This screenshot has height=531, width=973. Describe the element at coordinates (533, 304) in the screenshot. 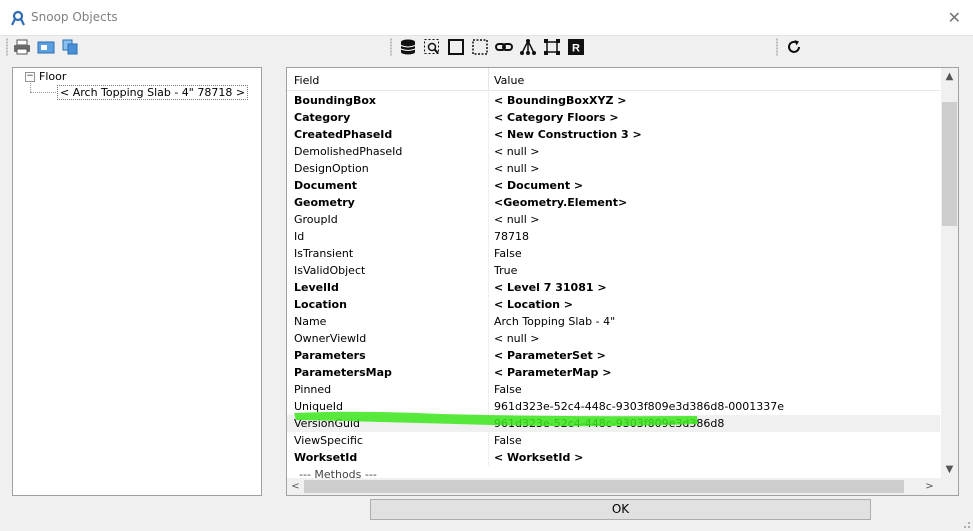

I see `value-cell: < Location >` at that location.